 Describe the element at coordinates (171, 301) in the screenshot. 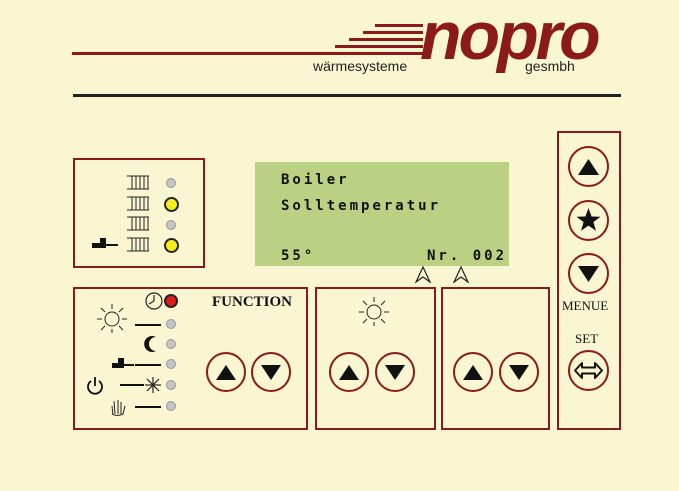

I see `function-led-clock` at that location.